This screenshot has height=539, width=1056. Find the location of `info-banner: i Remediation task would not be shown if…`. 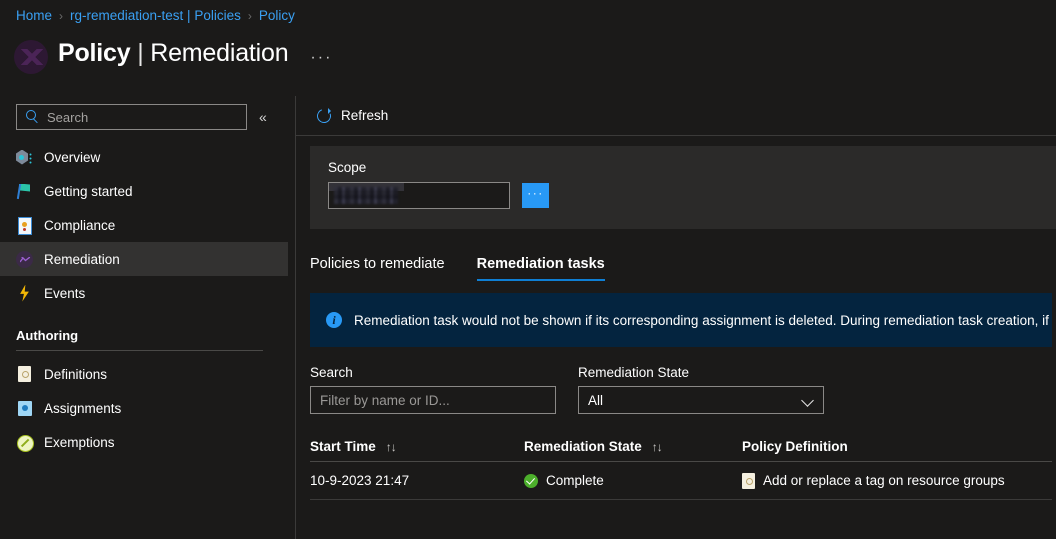

info-banner: i Remediation task would not be shown if… is located at coordinates (681, 320).